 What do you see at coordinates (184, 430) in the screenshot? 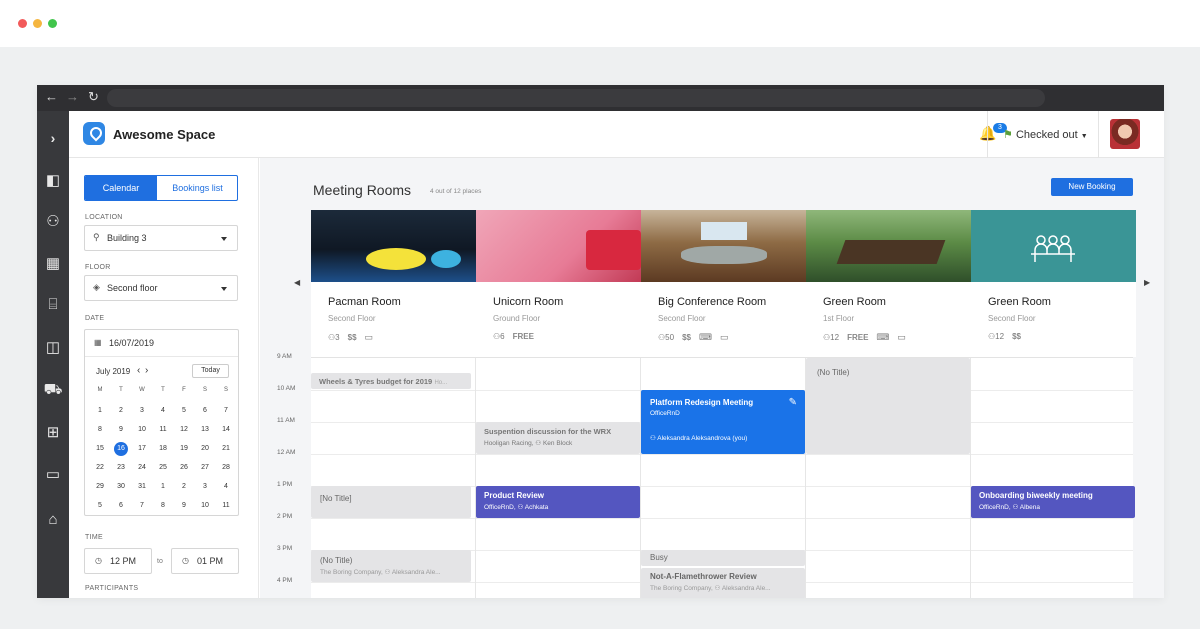
I see `calendar-day: 12` at bounding box center [184, 430].